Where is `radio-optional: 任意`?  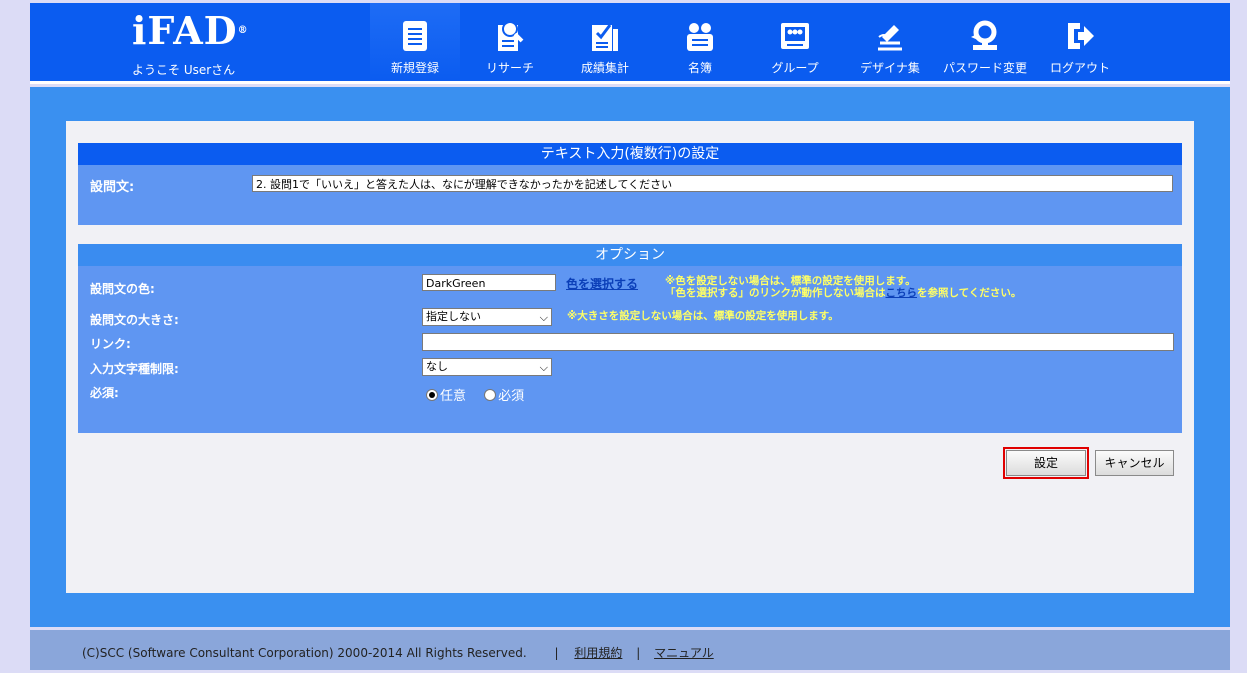
radio-optional: 任意 is located at coordinates (446, 396).